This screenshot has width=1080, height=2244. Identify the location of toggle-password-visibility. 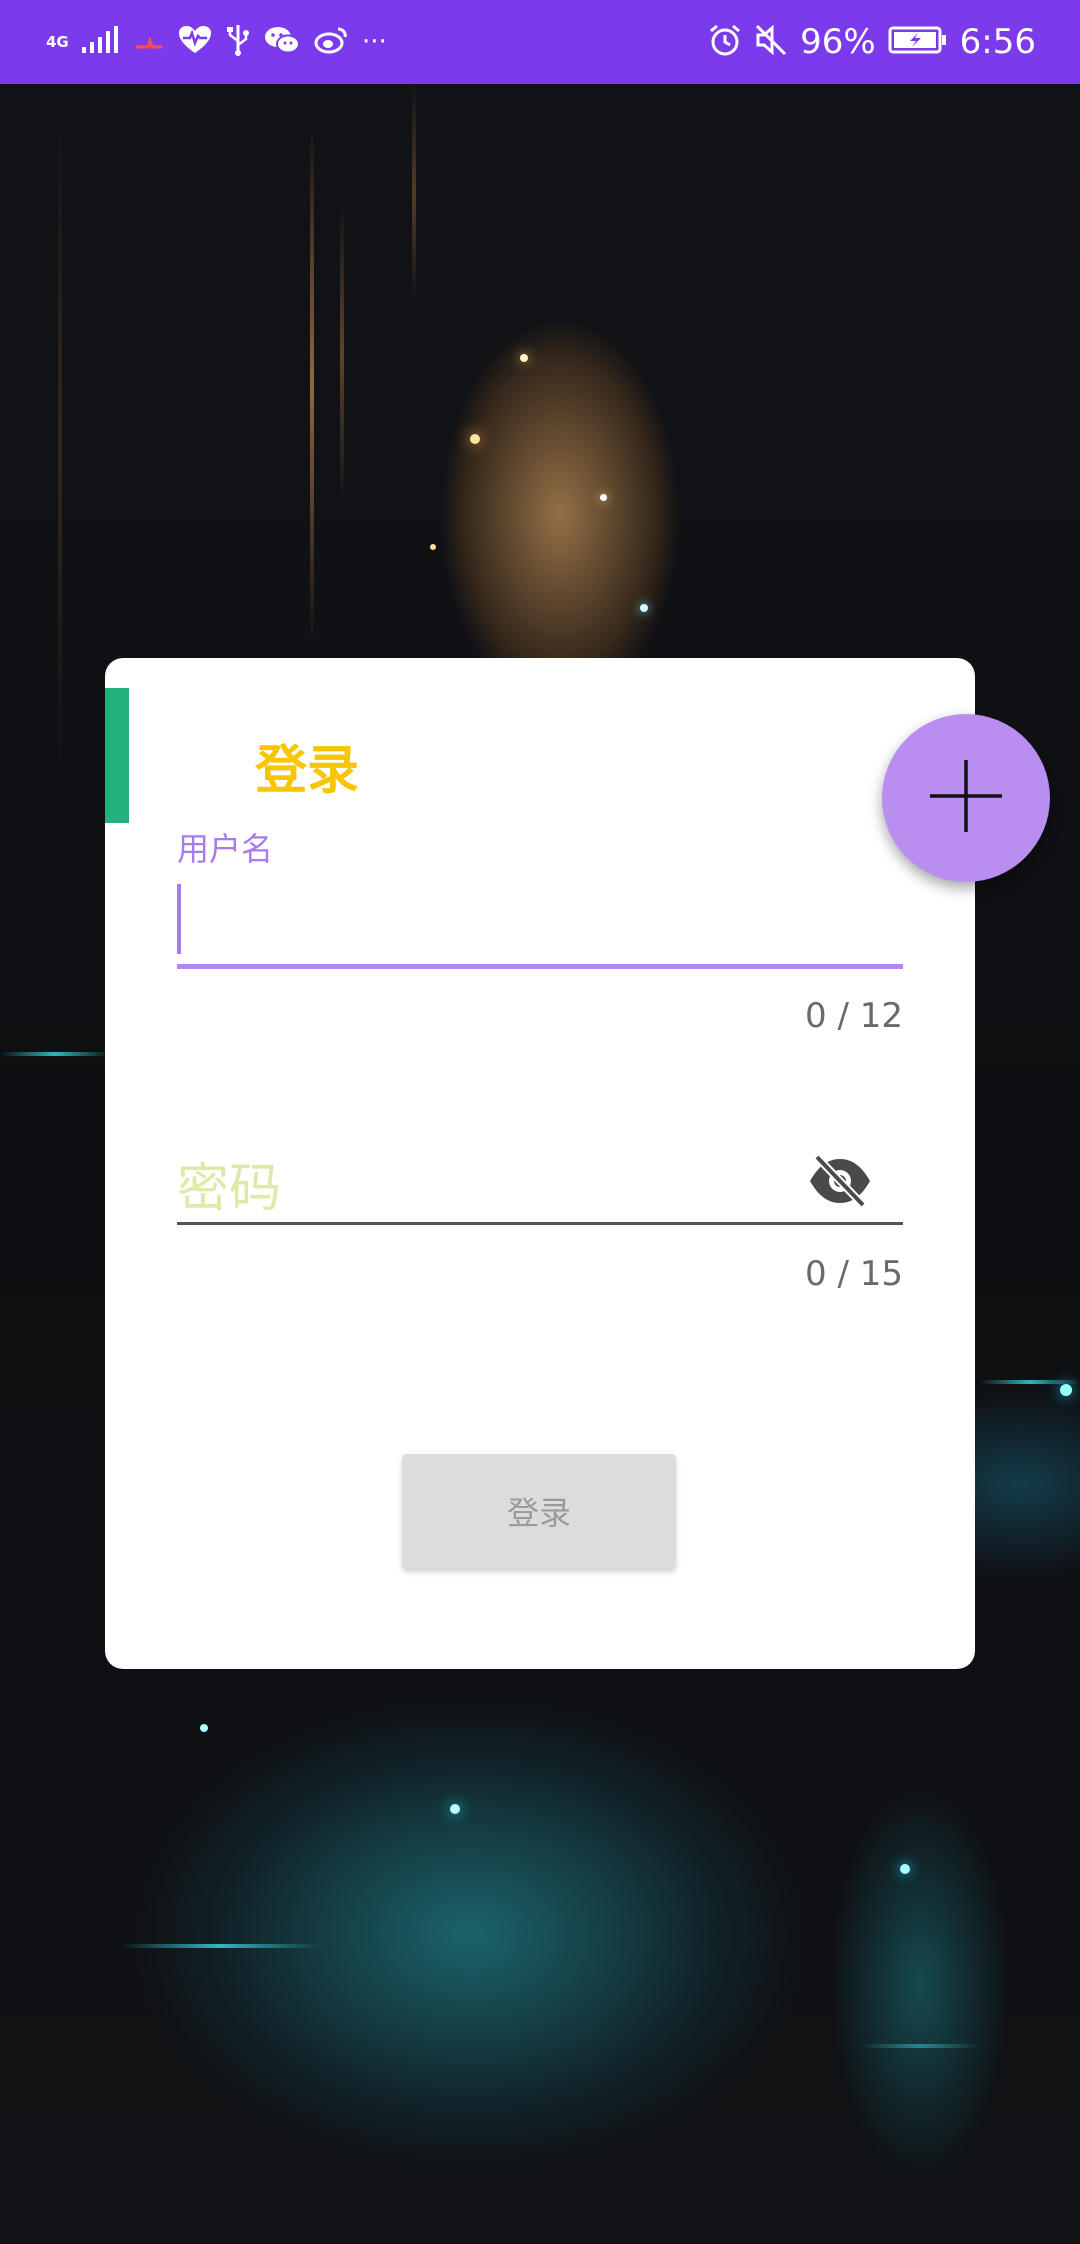
(840, 1183).